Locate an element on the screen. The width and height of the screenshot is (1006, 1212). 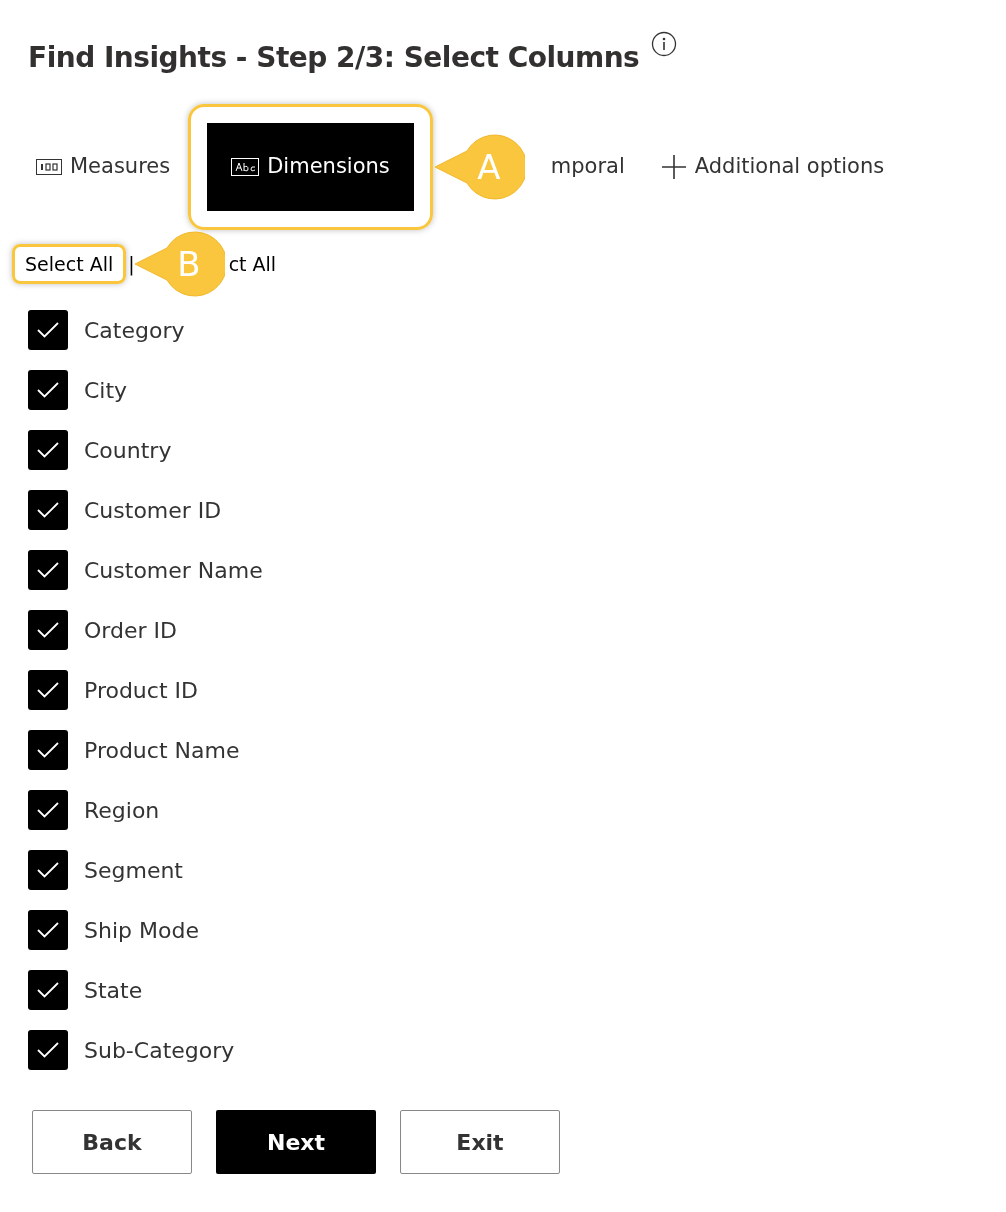
column-label: City is located at coordinates (106, 390).